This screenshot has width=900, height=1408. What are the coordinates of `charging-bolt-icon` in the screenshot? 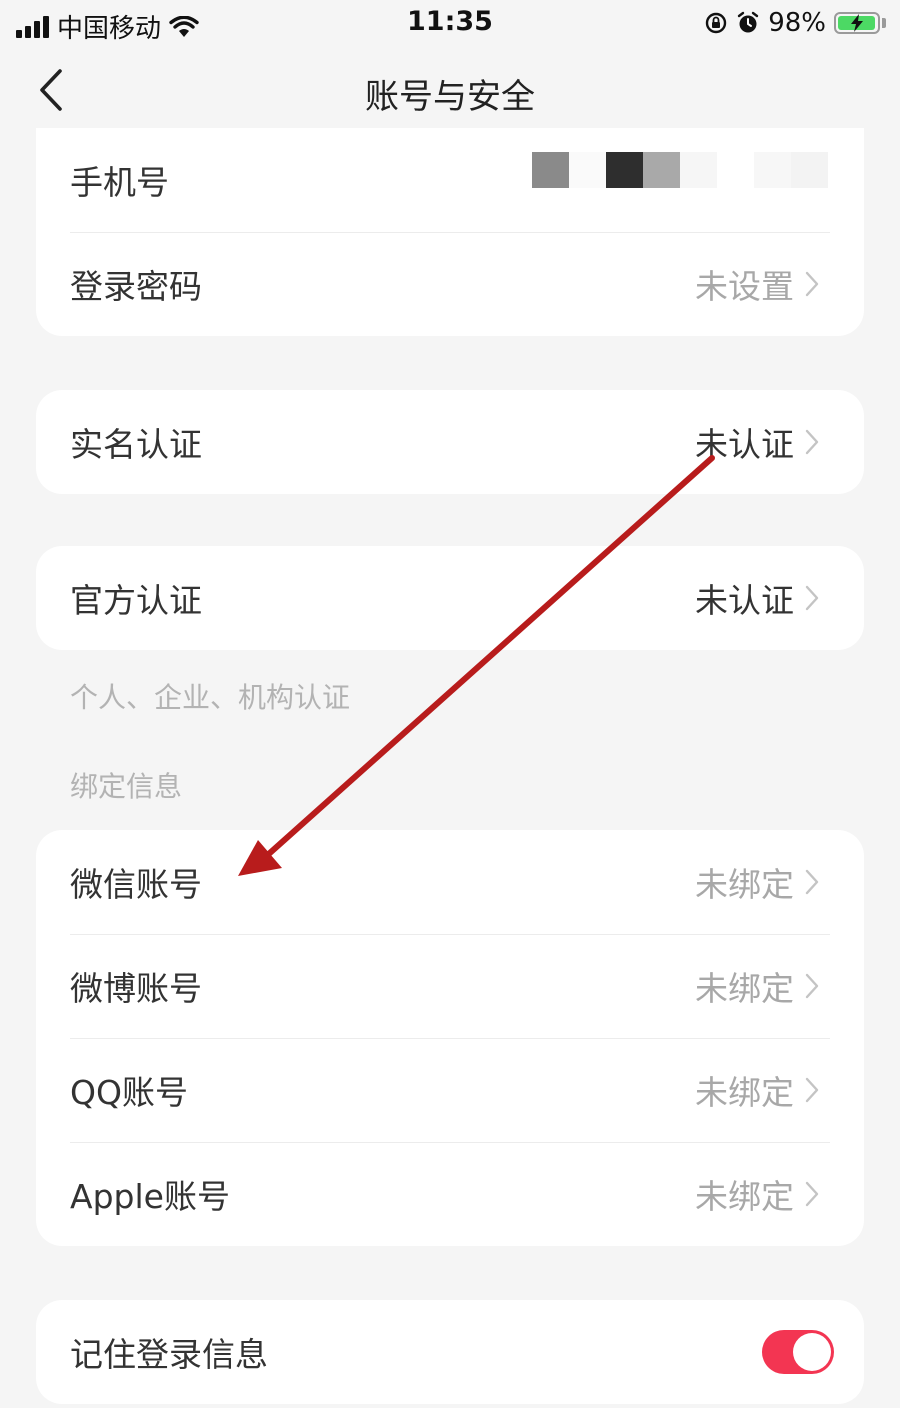 It's located at (857, 23).